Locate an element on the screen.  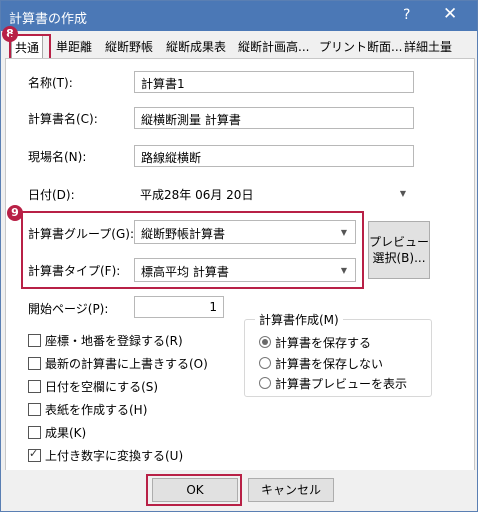
radio-label: 計算書を保存しない is located at coordinates (329, 364).